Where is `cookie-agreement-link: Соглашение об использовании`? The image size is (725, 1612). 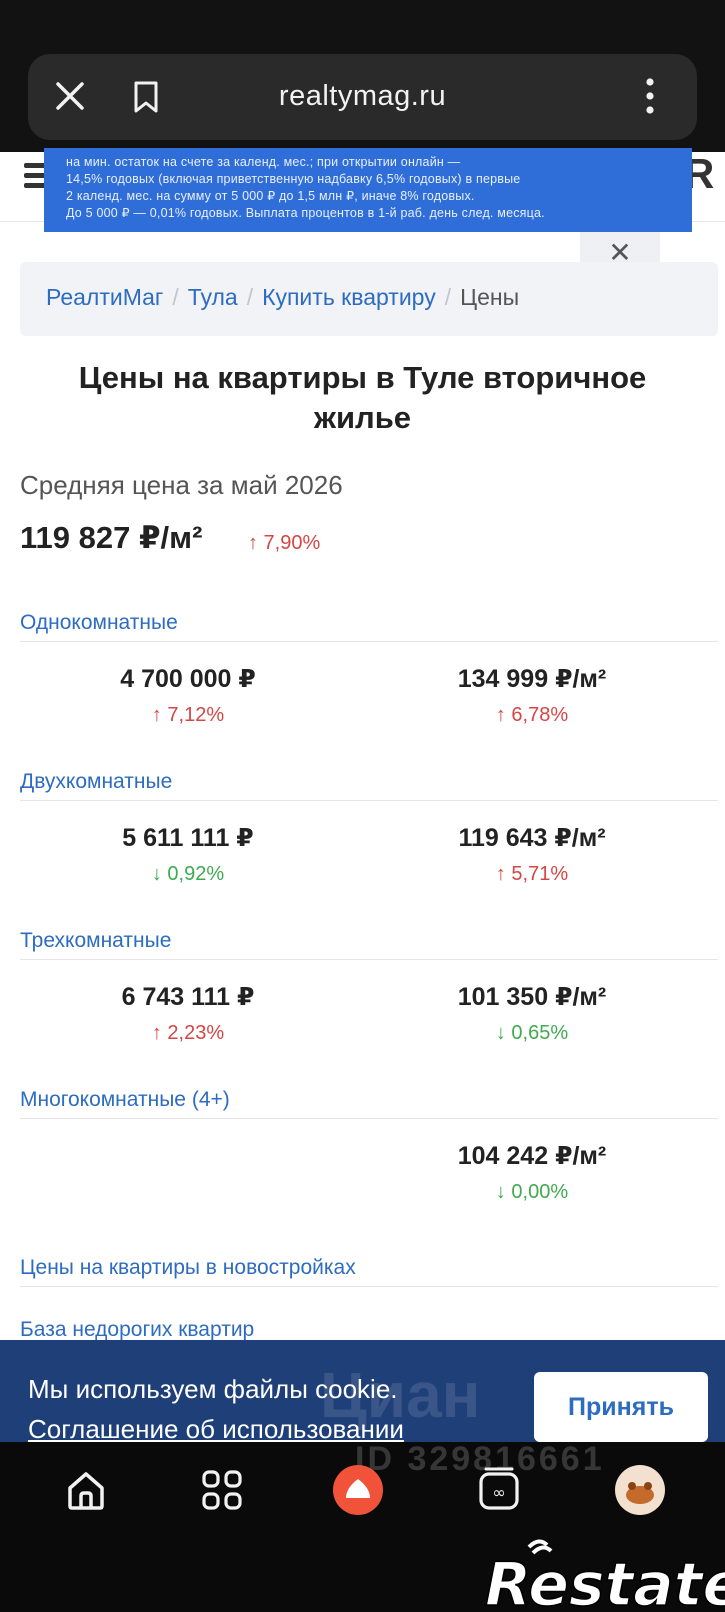 cookie-agreement-link: Соглашение об использовании is located at coordinates (216, 1429).